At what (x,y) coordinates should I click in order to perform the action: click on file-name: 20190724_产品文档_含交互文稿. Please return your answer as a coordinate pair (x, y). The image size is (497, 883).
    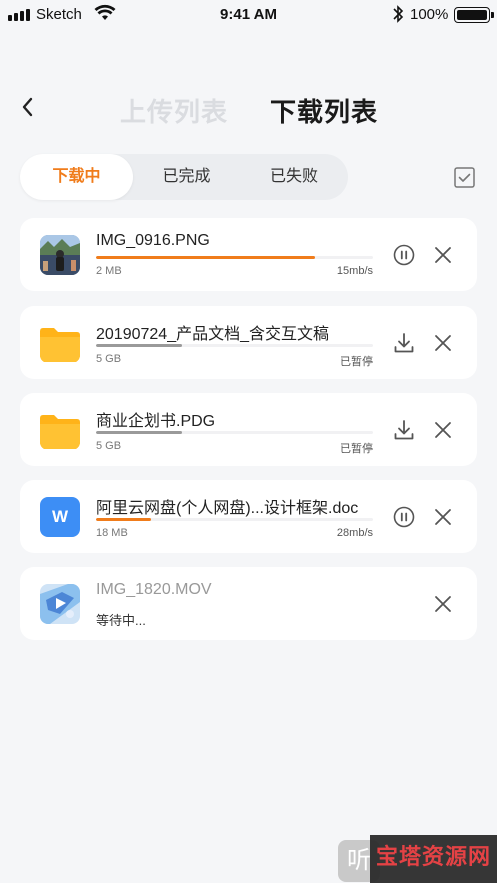
    Looking at the image, I should click on (212, 334).